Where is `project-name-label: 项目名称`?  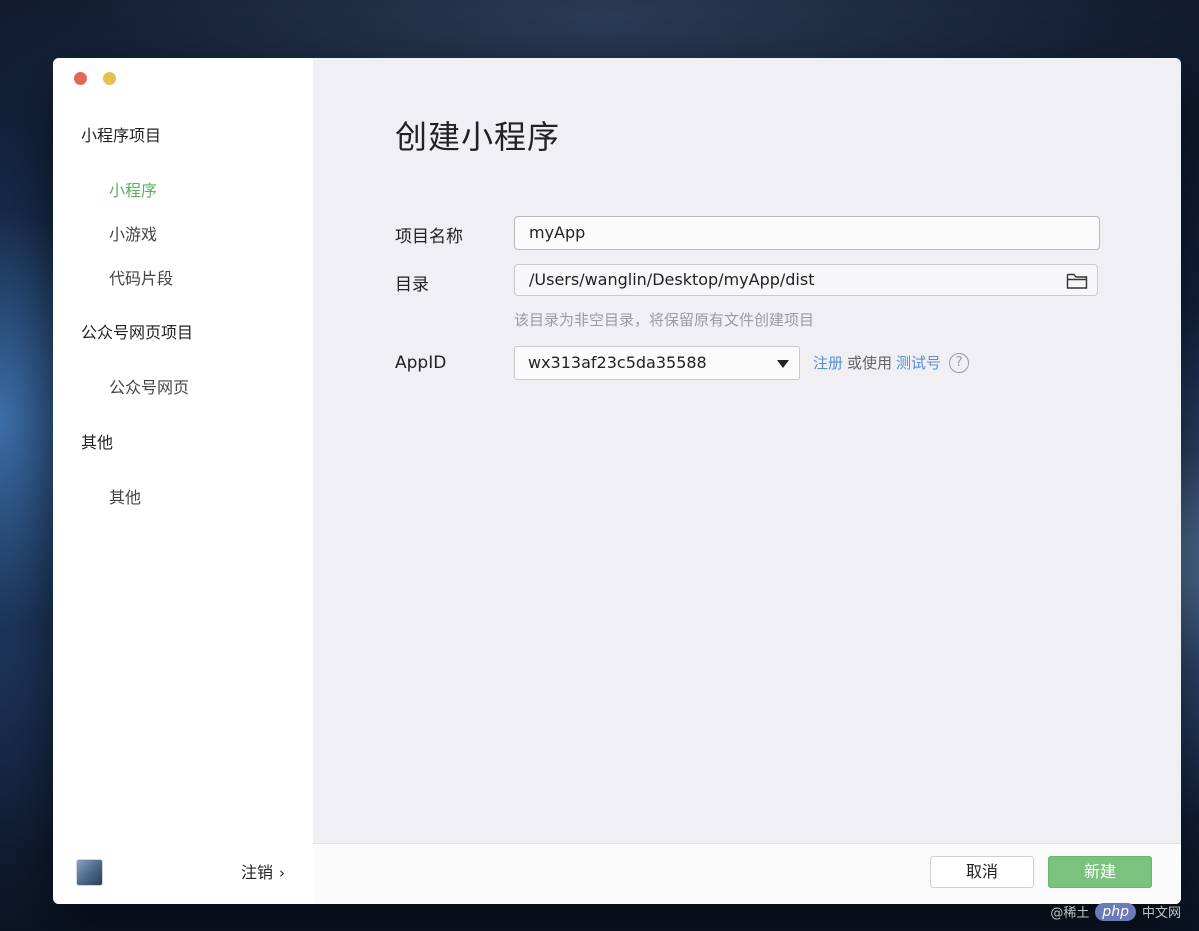 project-name-label: 项目名称 is located at coordinates (429, 237).